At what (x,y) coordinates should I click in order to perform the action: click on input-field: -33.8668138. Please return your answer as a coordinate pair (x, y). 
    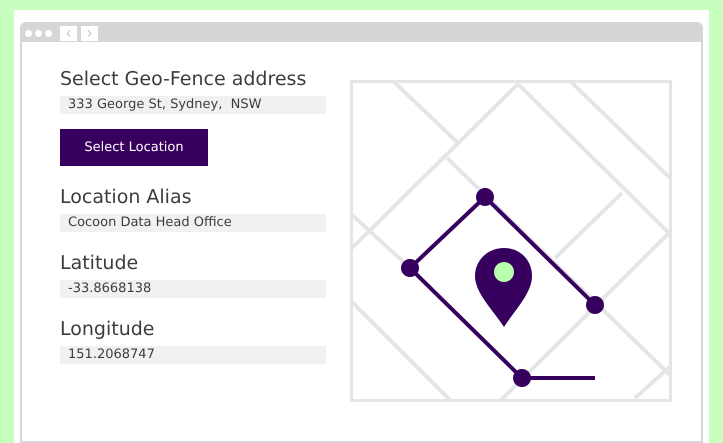
    Looking at the image, I should click on (193, 289).